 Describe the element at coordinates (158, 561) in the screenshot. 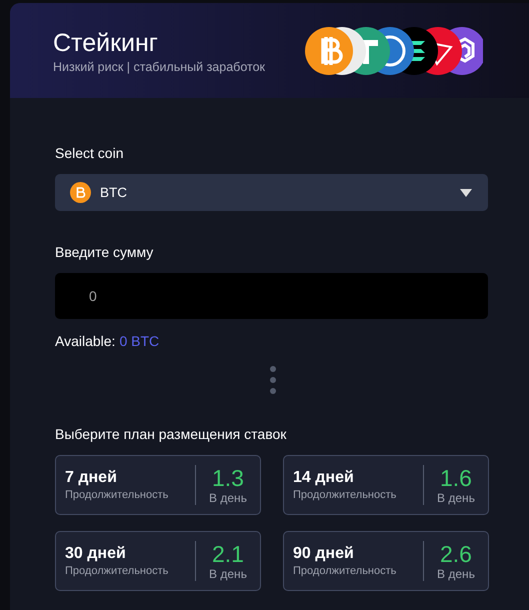

I see `plan-card: 30 дней Продолжительность 2.1 В день` at that location.